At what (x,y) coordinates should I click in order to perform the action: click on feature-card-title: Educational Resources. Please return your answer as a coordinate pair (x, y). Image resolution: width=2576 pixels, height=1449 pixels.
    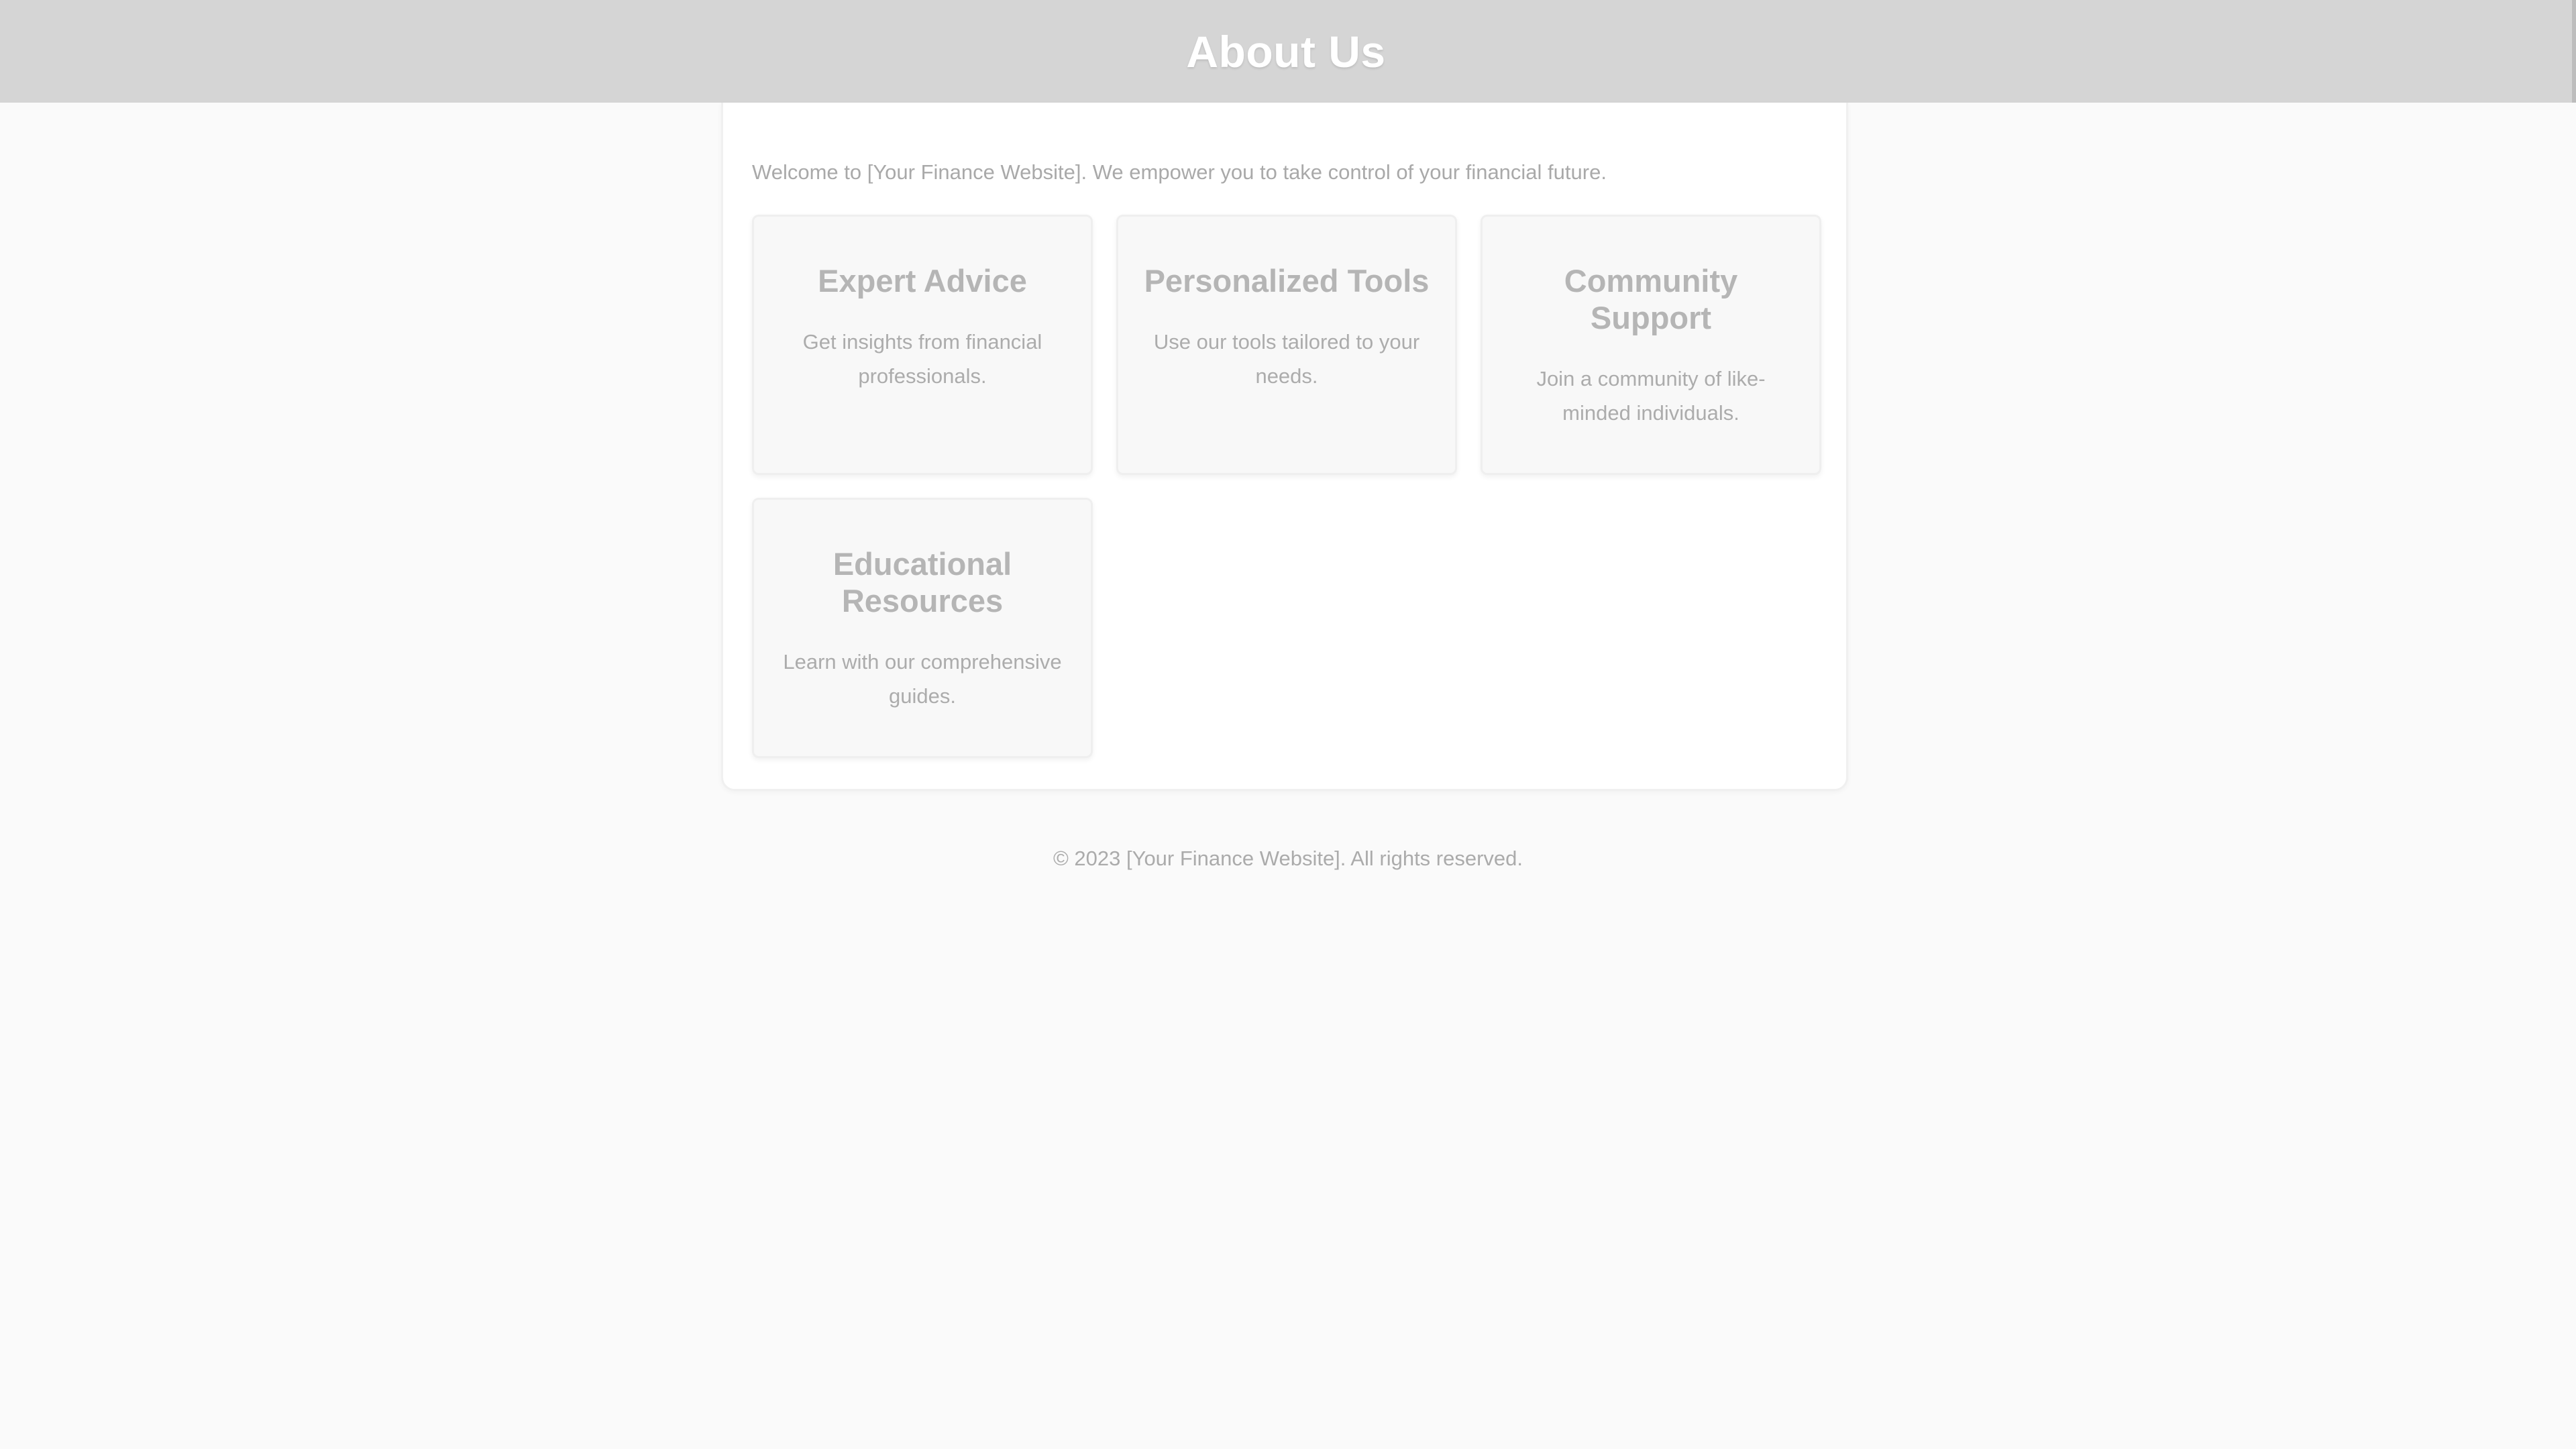
    Looking at the image, I should click on (922, 582).